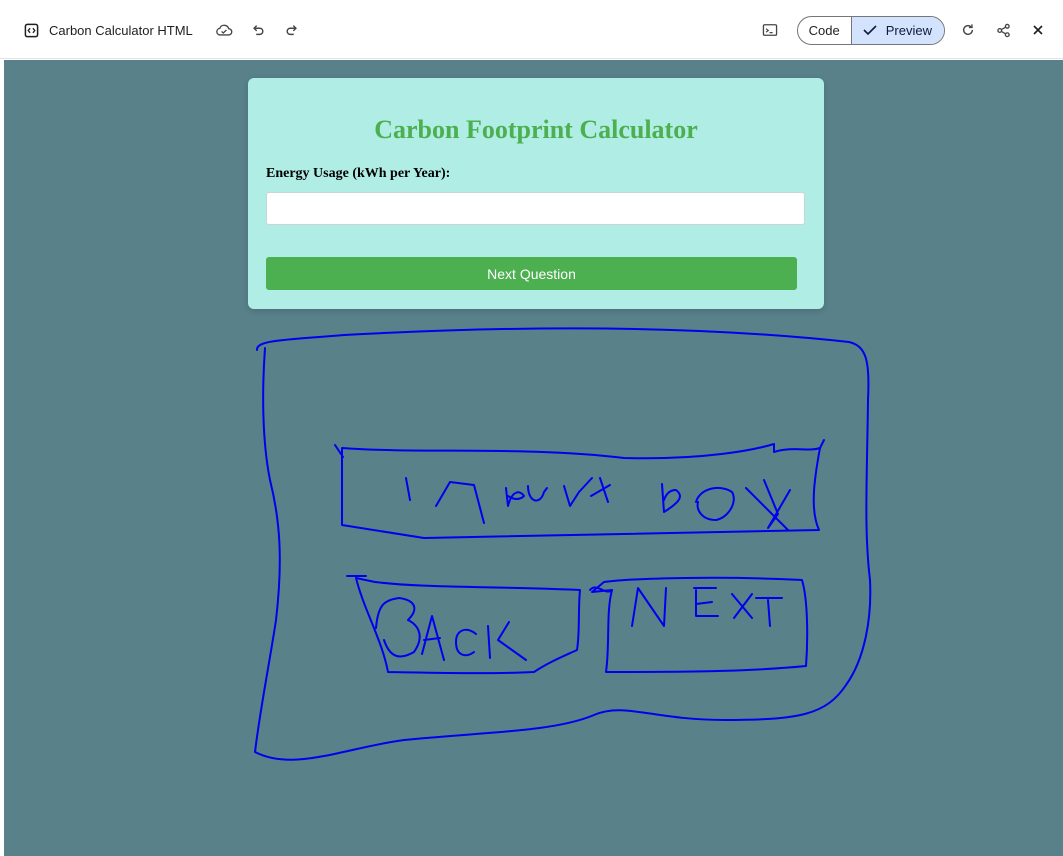 This screenshot has width=1063, height=856. What do you see at coordinates (531, 29) in the screenshot?
I see `top-toolbar: Carbon Calculator HTML Code Preview` at bounding box center [531, 29].